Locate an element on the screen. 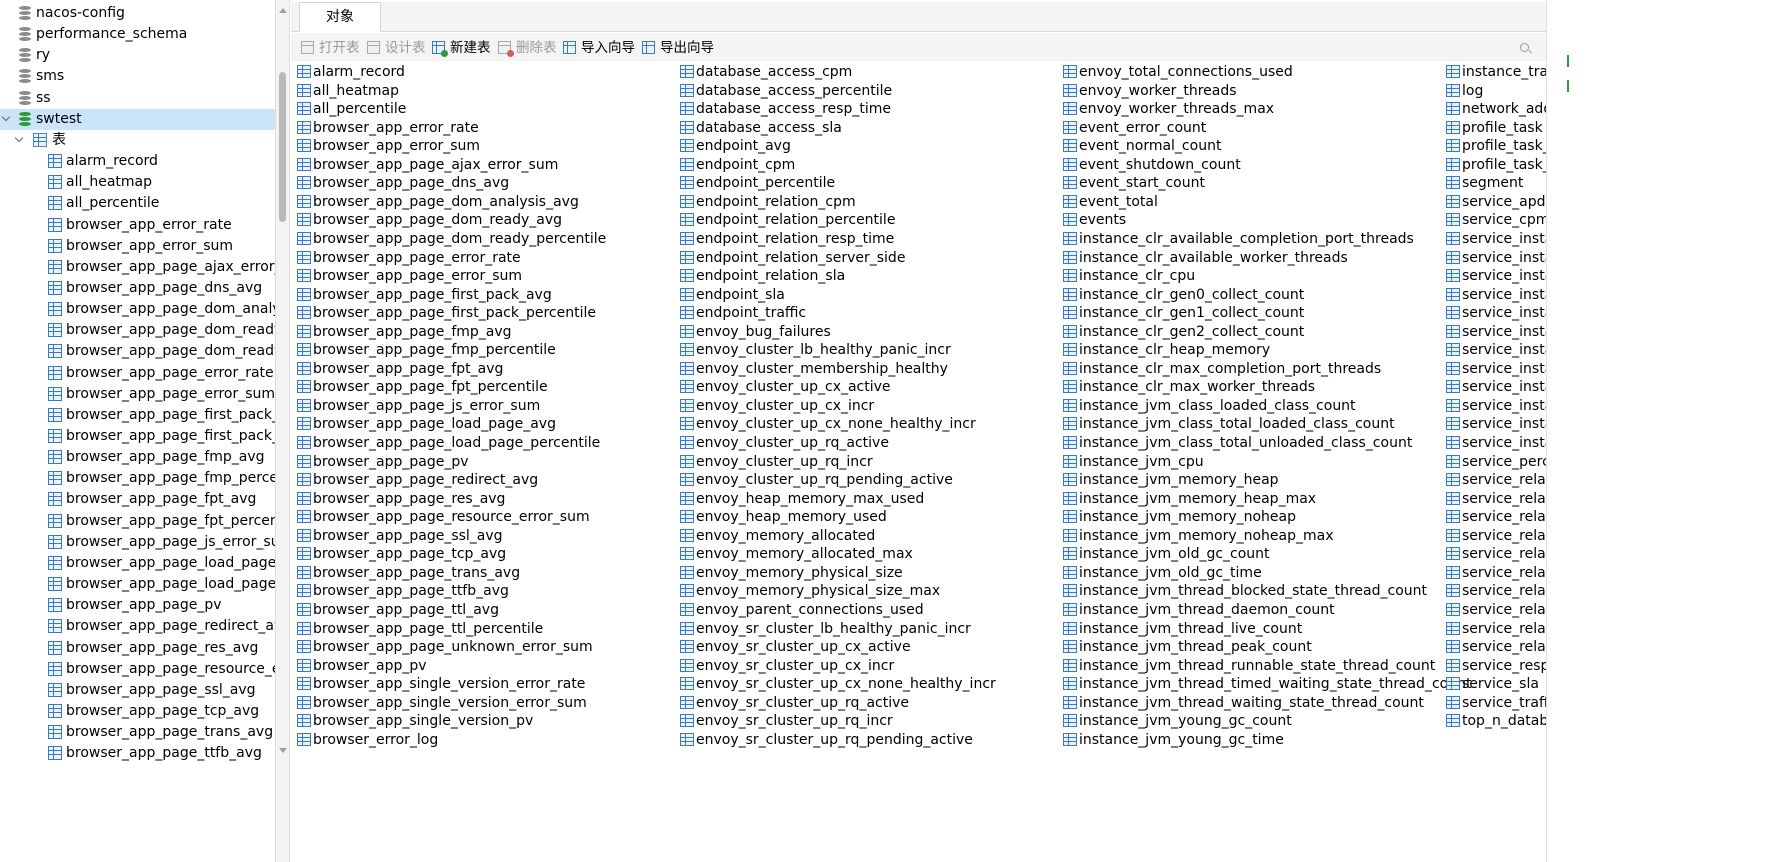 The image size is (1775, 862). tree-table-item: browser_app_page_ajax_error_su is located at coordinates (137, 267).